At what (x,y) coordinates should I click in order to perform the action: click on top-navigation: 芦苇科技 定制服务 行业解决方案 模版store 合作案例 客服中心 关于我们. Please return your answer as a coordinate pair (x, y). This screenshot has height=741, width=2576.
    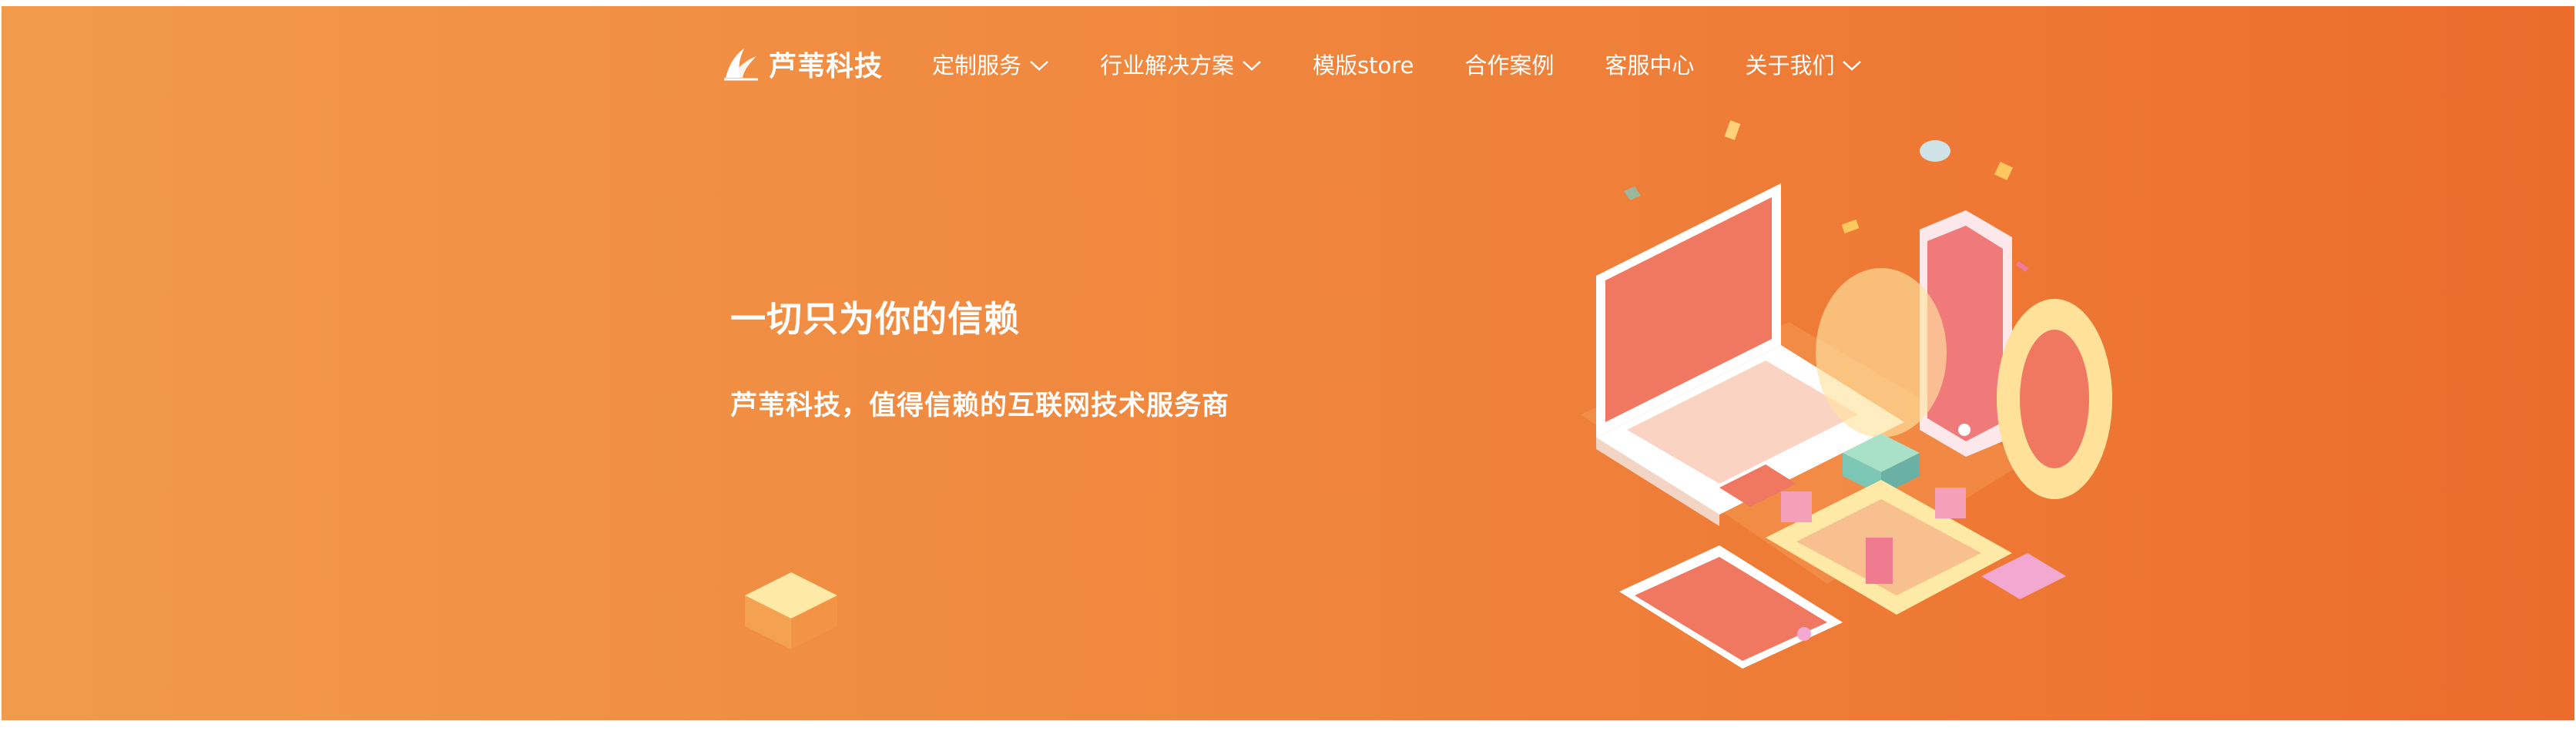
    Looking at the image, I should click on (1317, 64).